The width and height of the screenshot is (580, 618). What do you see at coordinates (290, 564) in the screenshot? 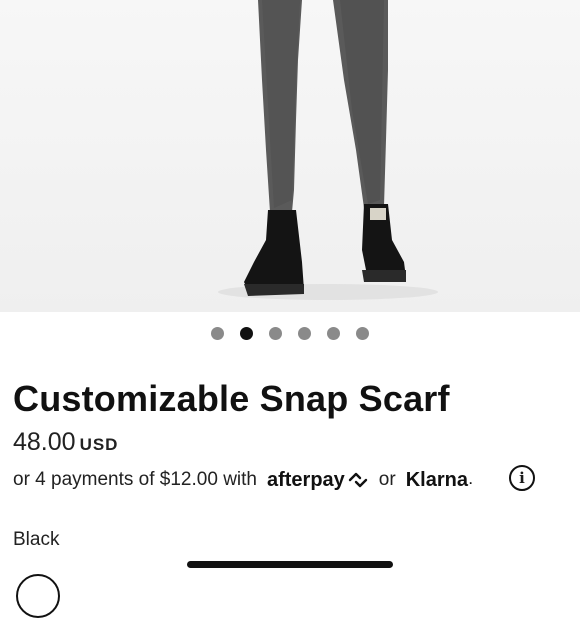
I see `home-indicator` at bounding box center [290, 564].